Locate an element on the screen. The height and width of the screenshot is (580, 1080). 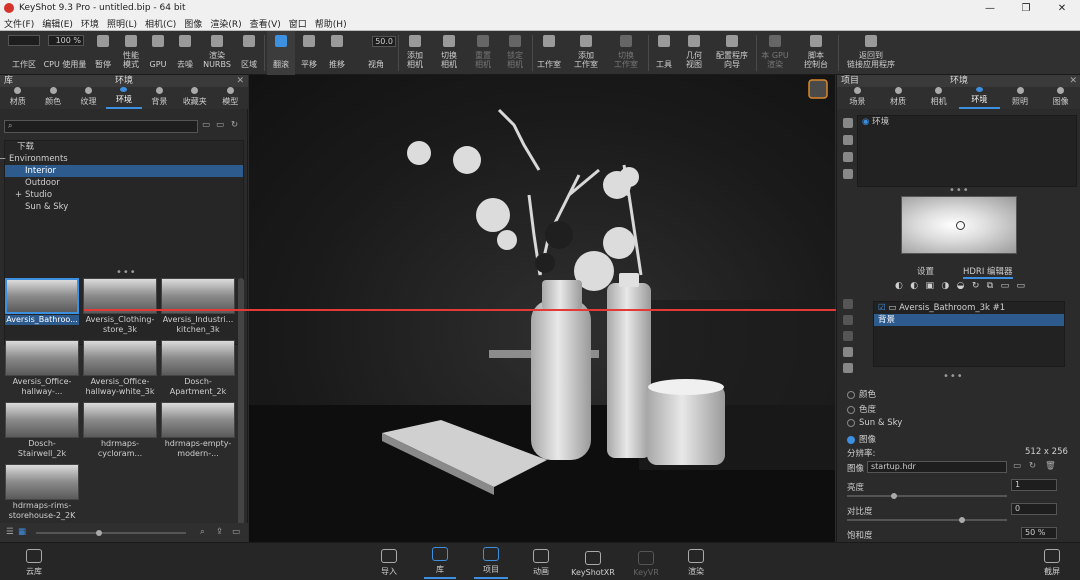
project-icon is located at coordinates (491, 554).